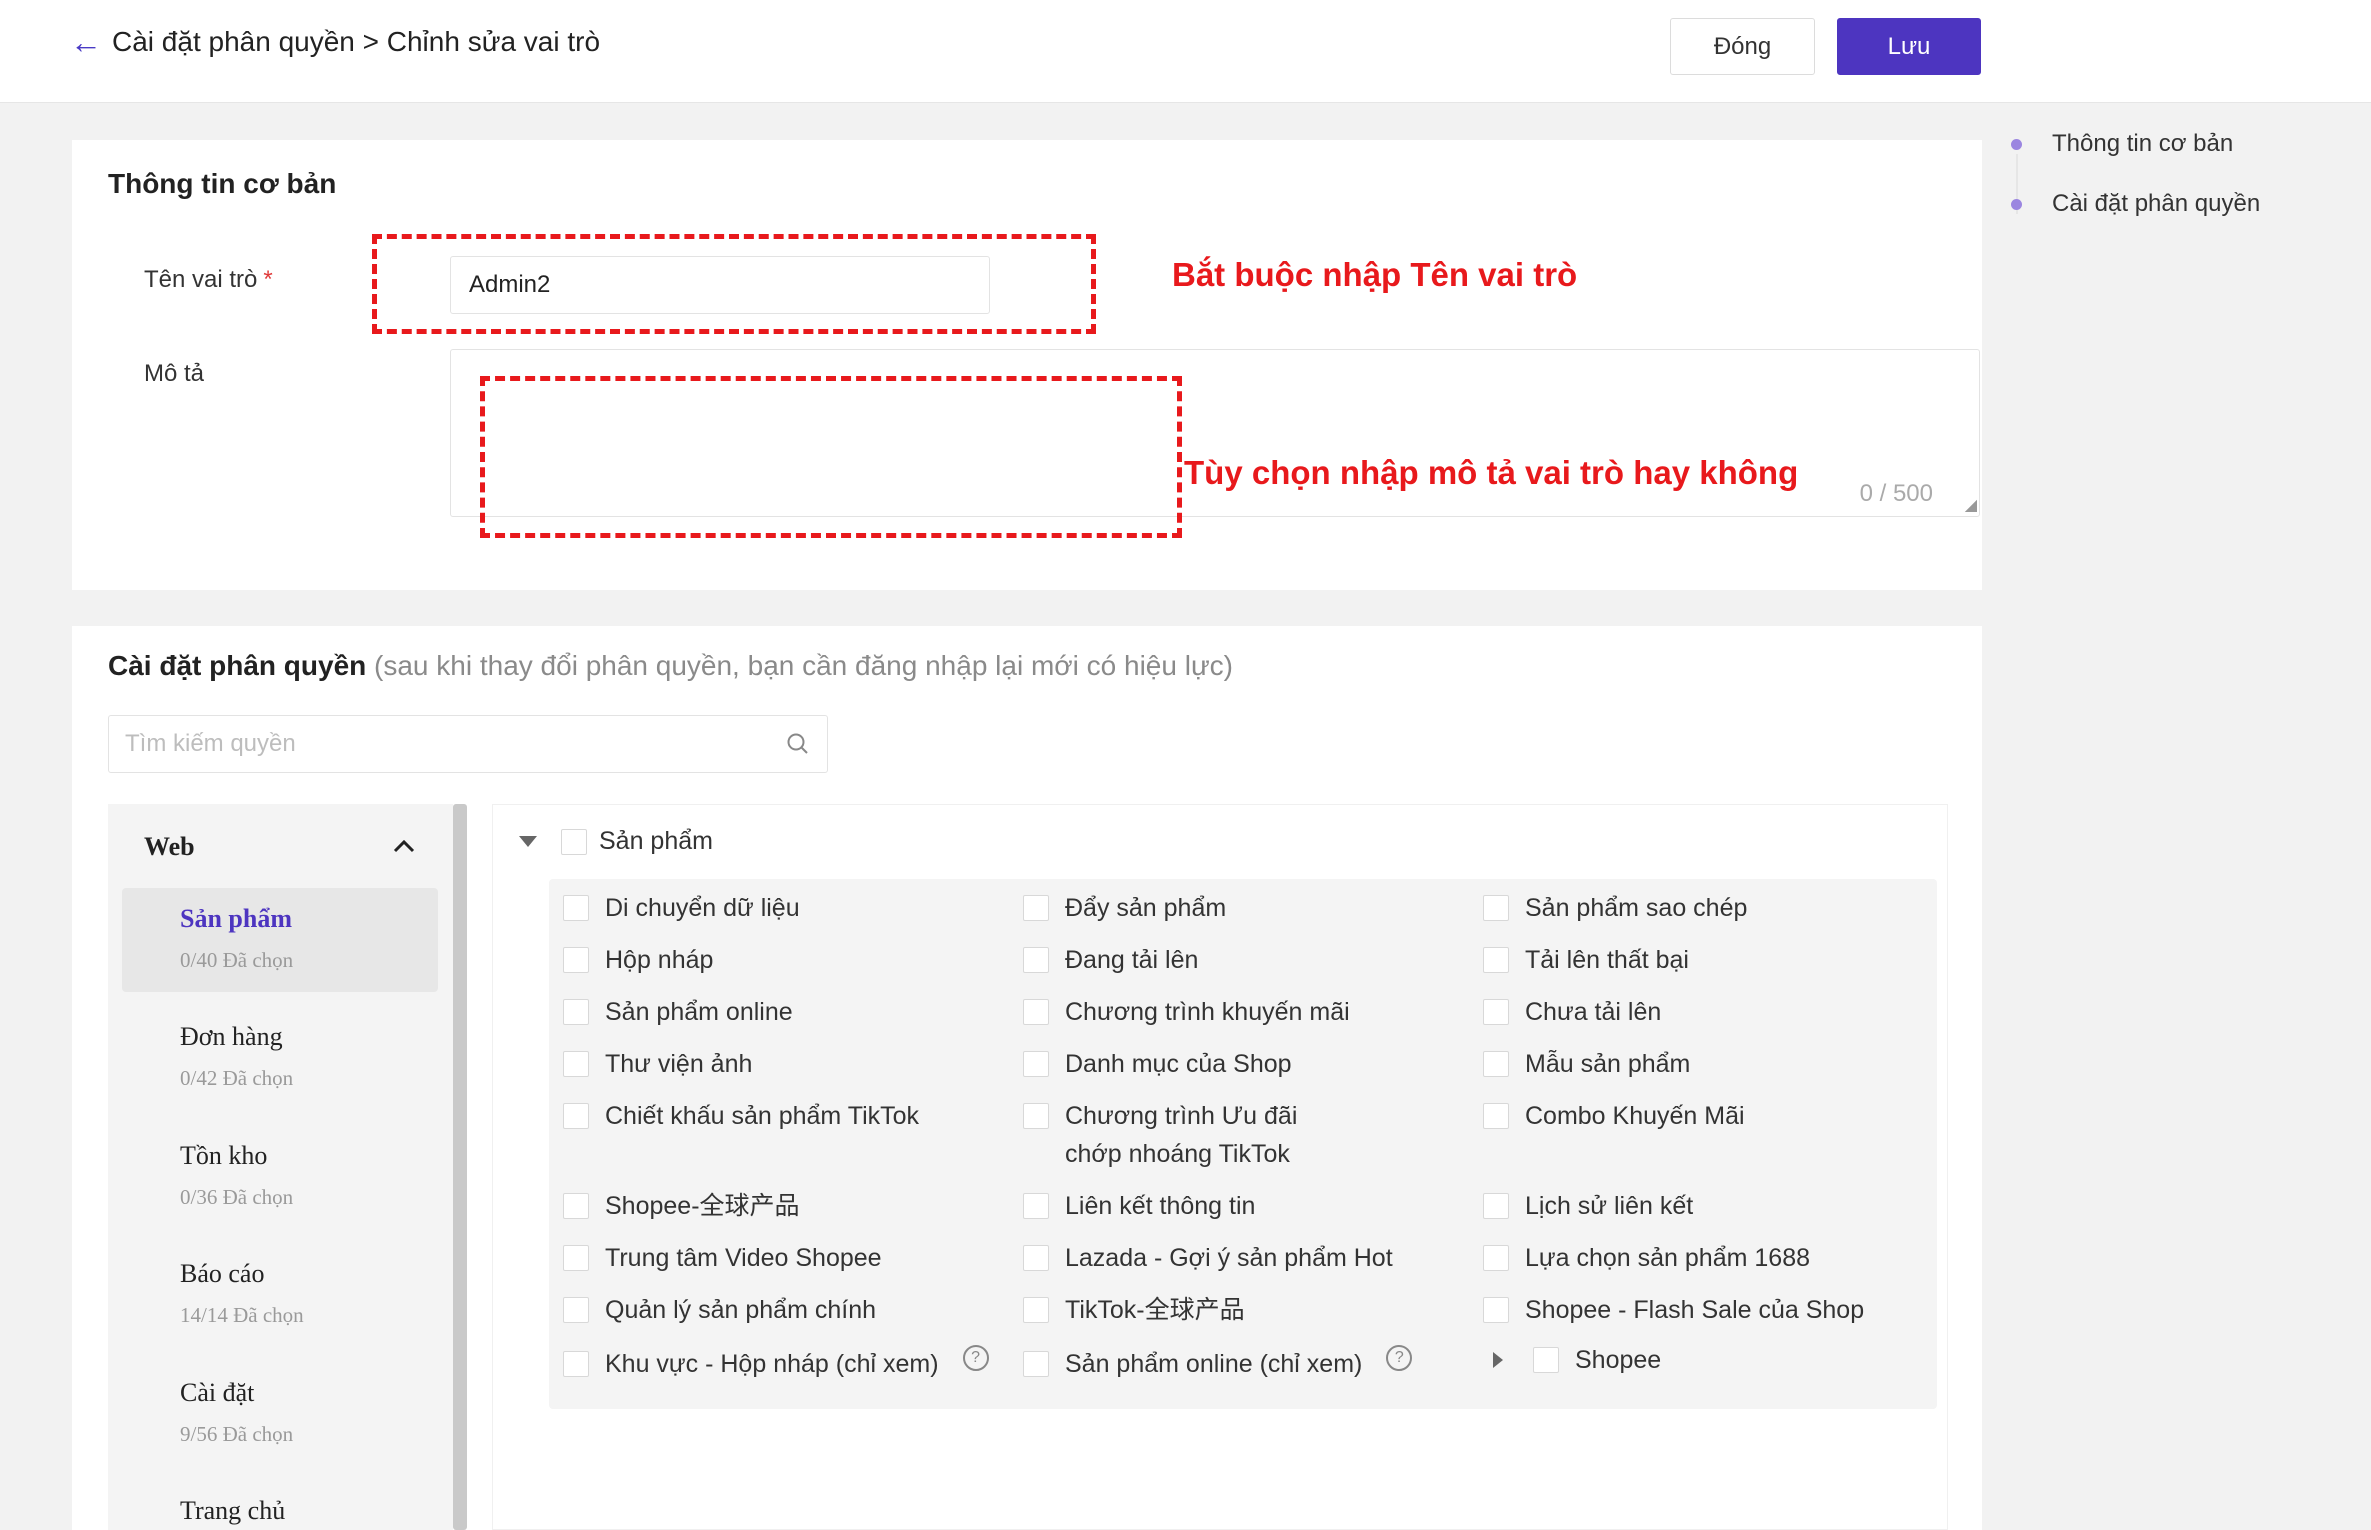  Describe the element at coordinates (1572, 1012) in the screenshot. I see `permission-item: Chưa tải lên` at that location.